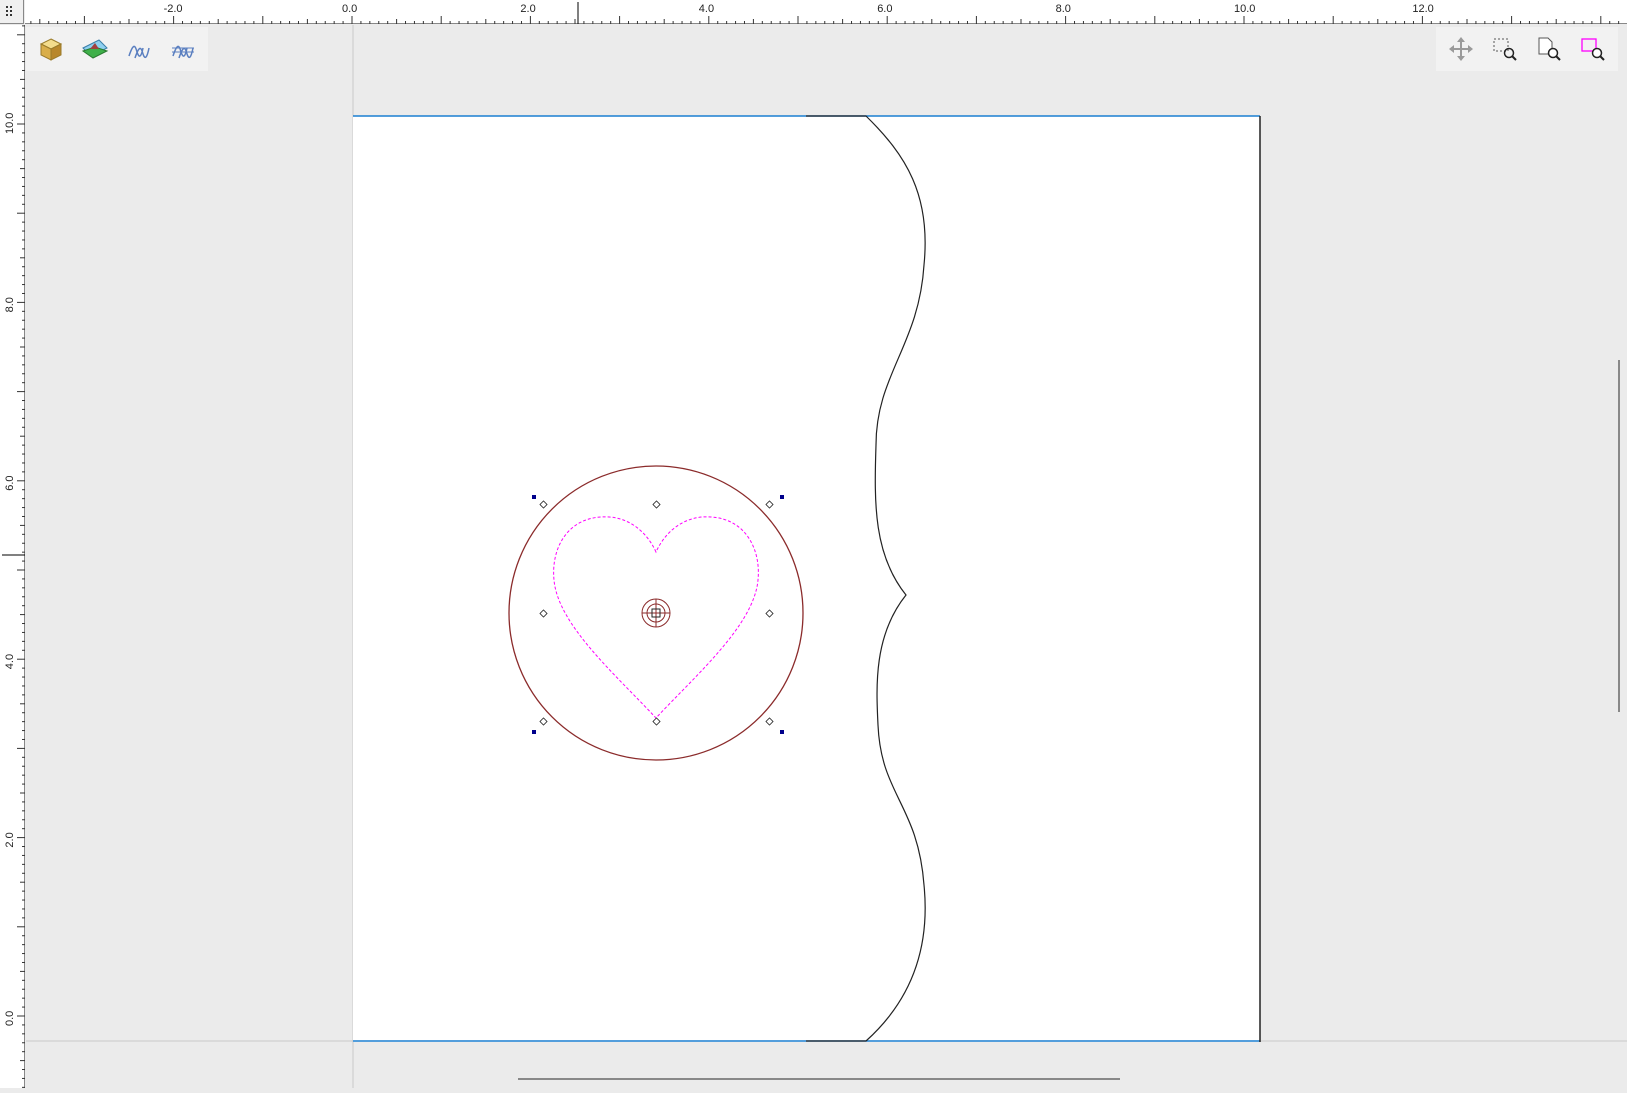 The height and width of the screenshot is (1093, 1627). I want to click on zoom-box-button, so click(1505, 49).